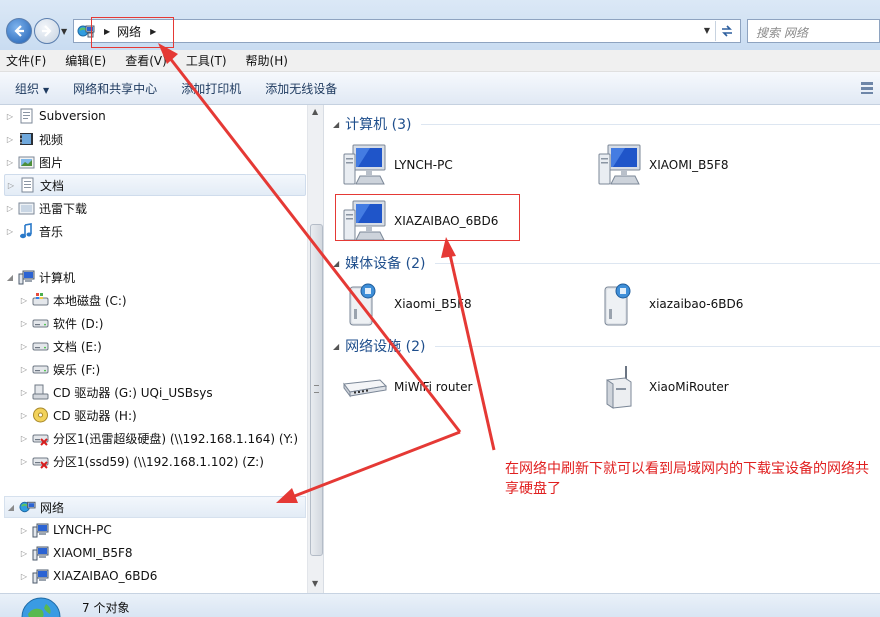  I want to click on back-button, so click(19, 31).